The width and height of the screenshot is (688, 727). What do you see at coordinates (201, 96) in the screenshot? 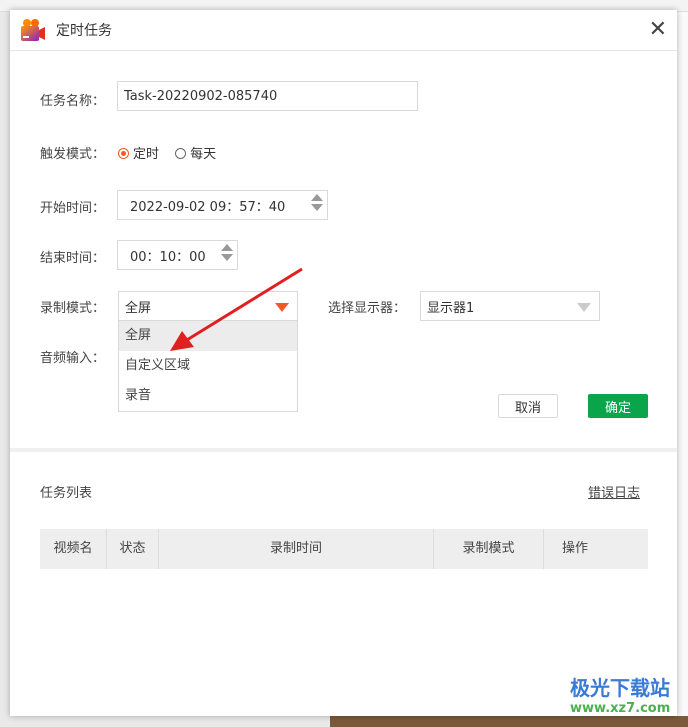
I see `task-name-value: Task-20220902-085740` at bounding box center [201, 96].